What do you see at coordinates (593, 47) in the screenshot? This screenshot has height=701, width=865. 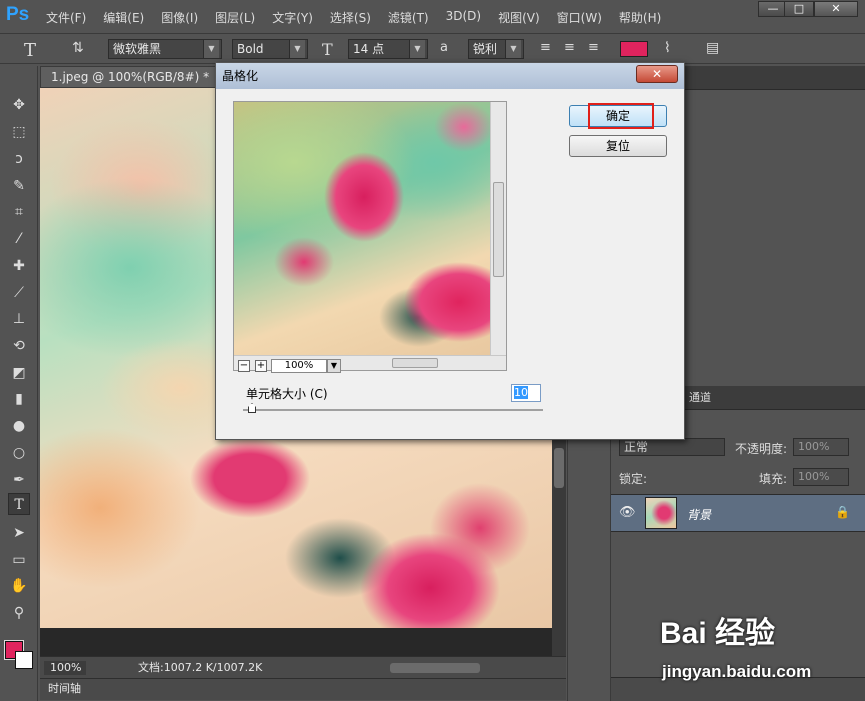 I see `align-right-icon: ≡` at bounding box center [593, 47].